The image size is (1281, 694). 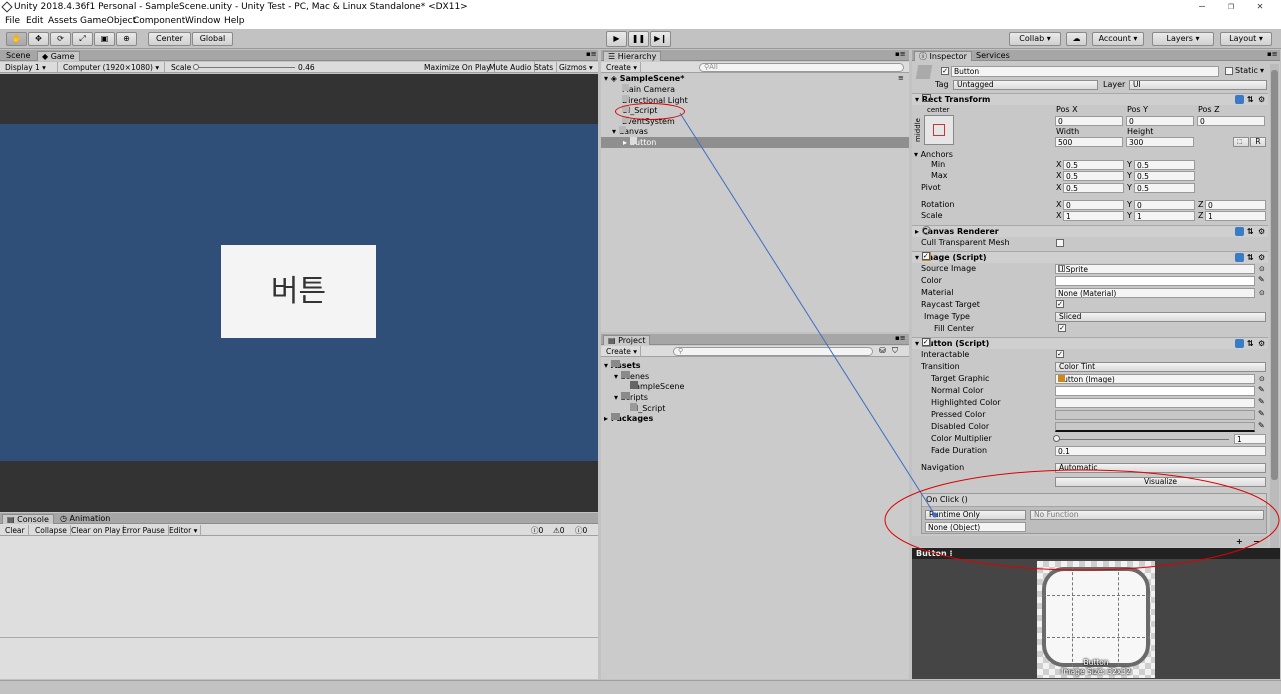 What do you see at coordinates (537, 530) in the screenshot?
I see `console-error-count: ⓘ0` at bounding box center [537, 530].